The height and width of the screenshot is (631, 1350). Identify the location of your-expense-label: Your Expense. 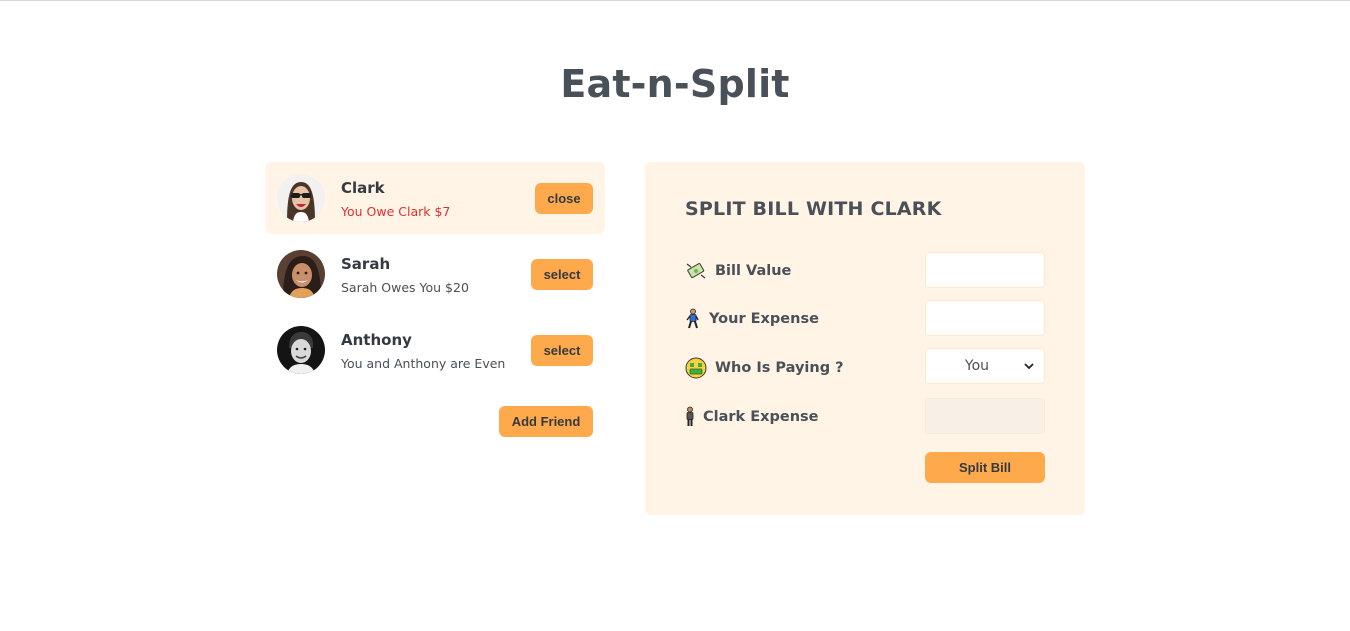
(752, 319).